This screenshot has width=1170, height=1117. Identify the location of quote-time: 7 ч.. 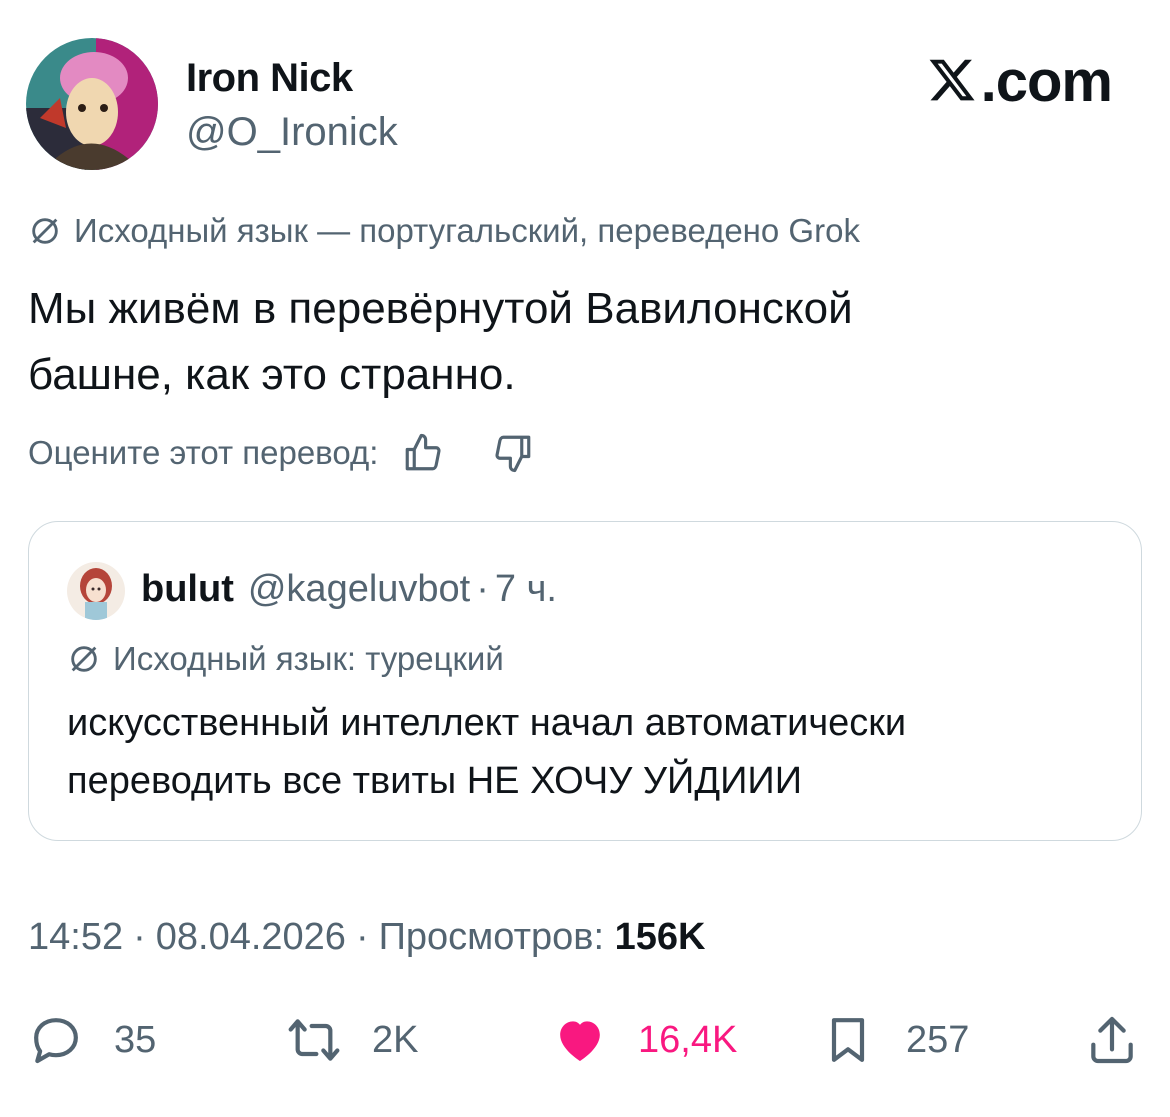
(526, 589).